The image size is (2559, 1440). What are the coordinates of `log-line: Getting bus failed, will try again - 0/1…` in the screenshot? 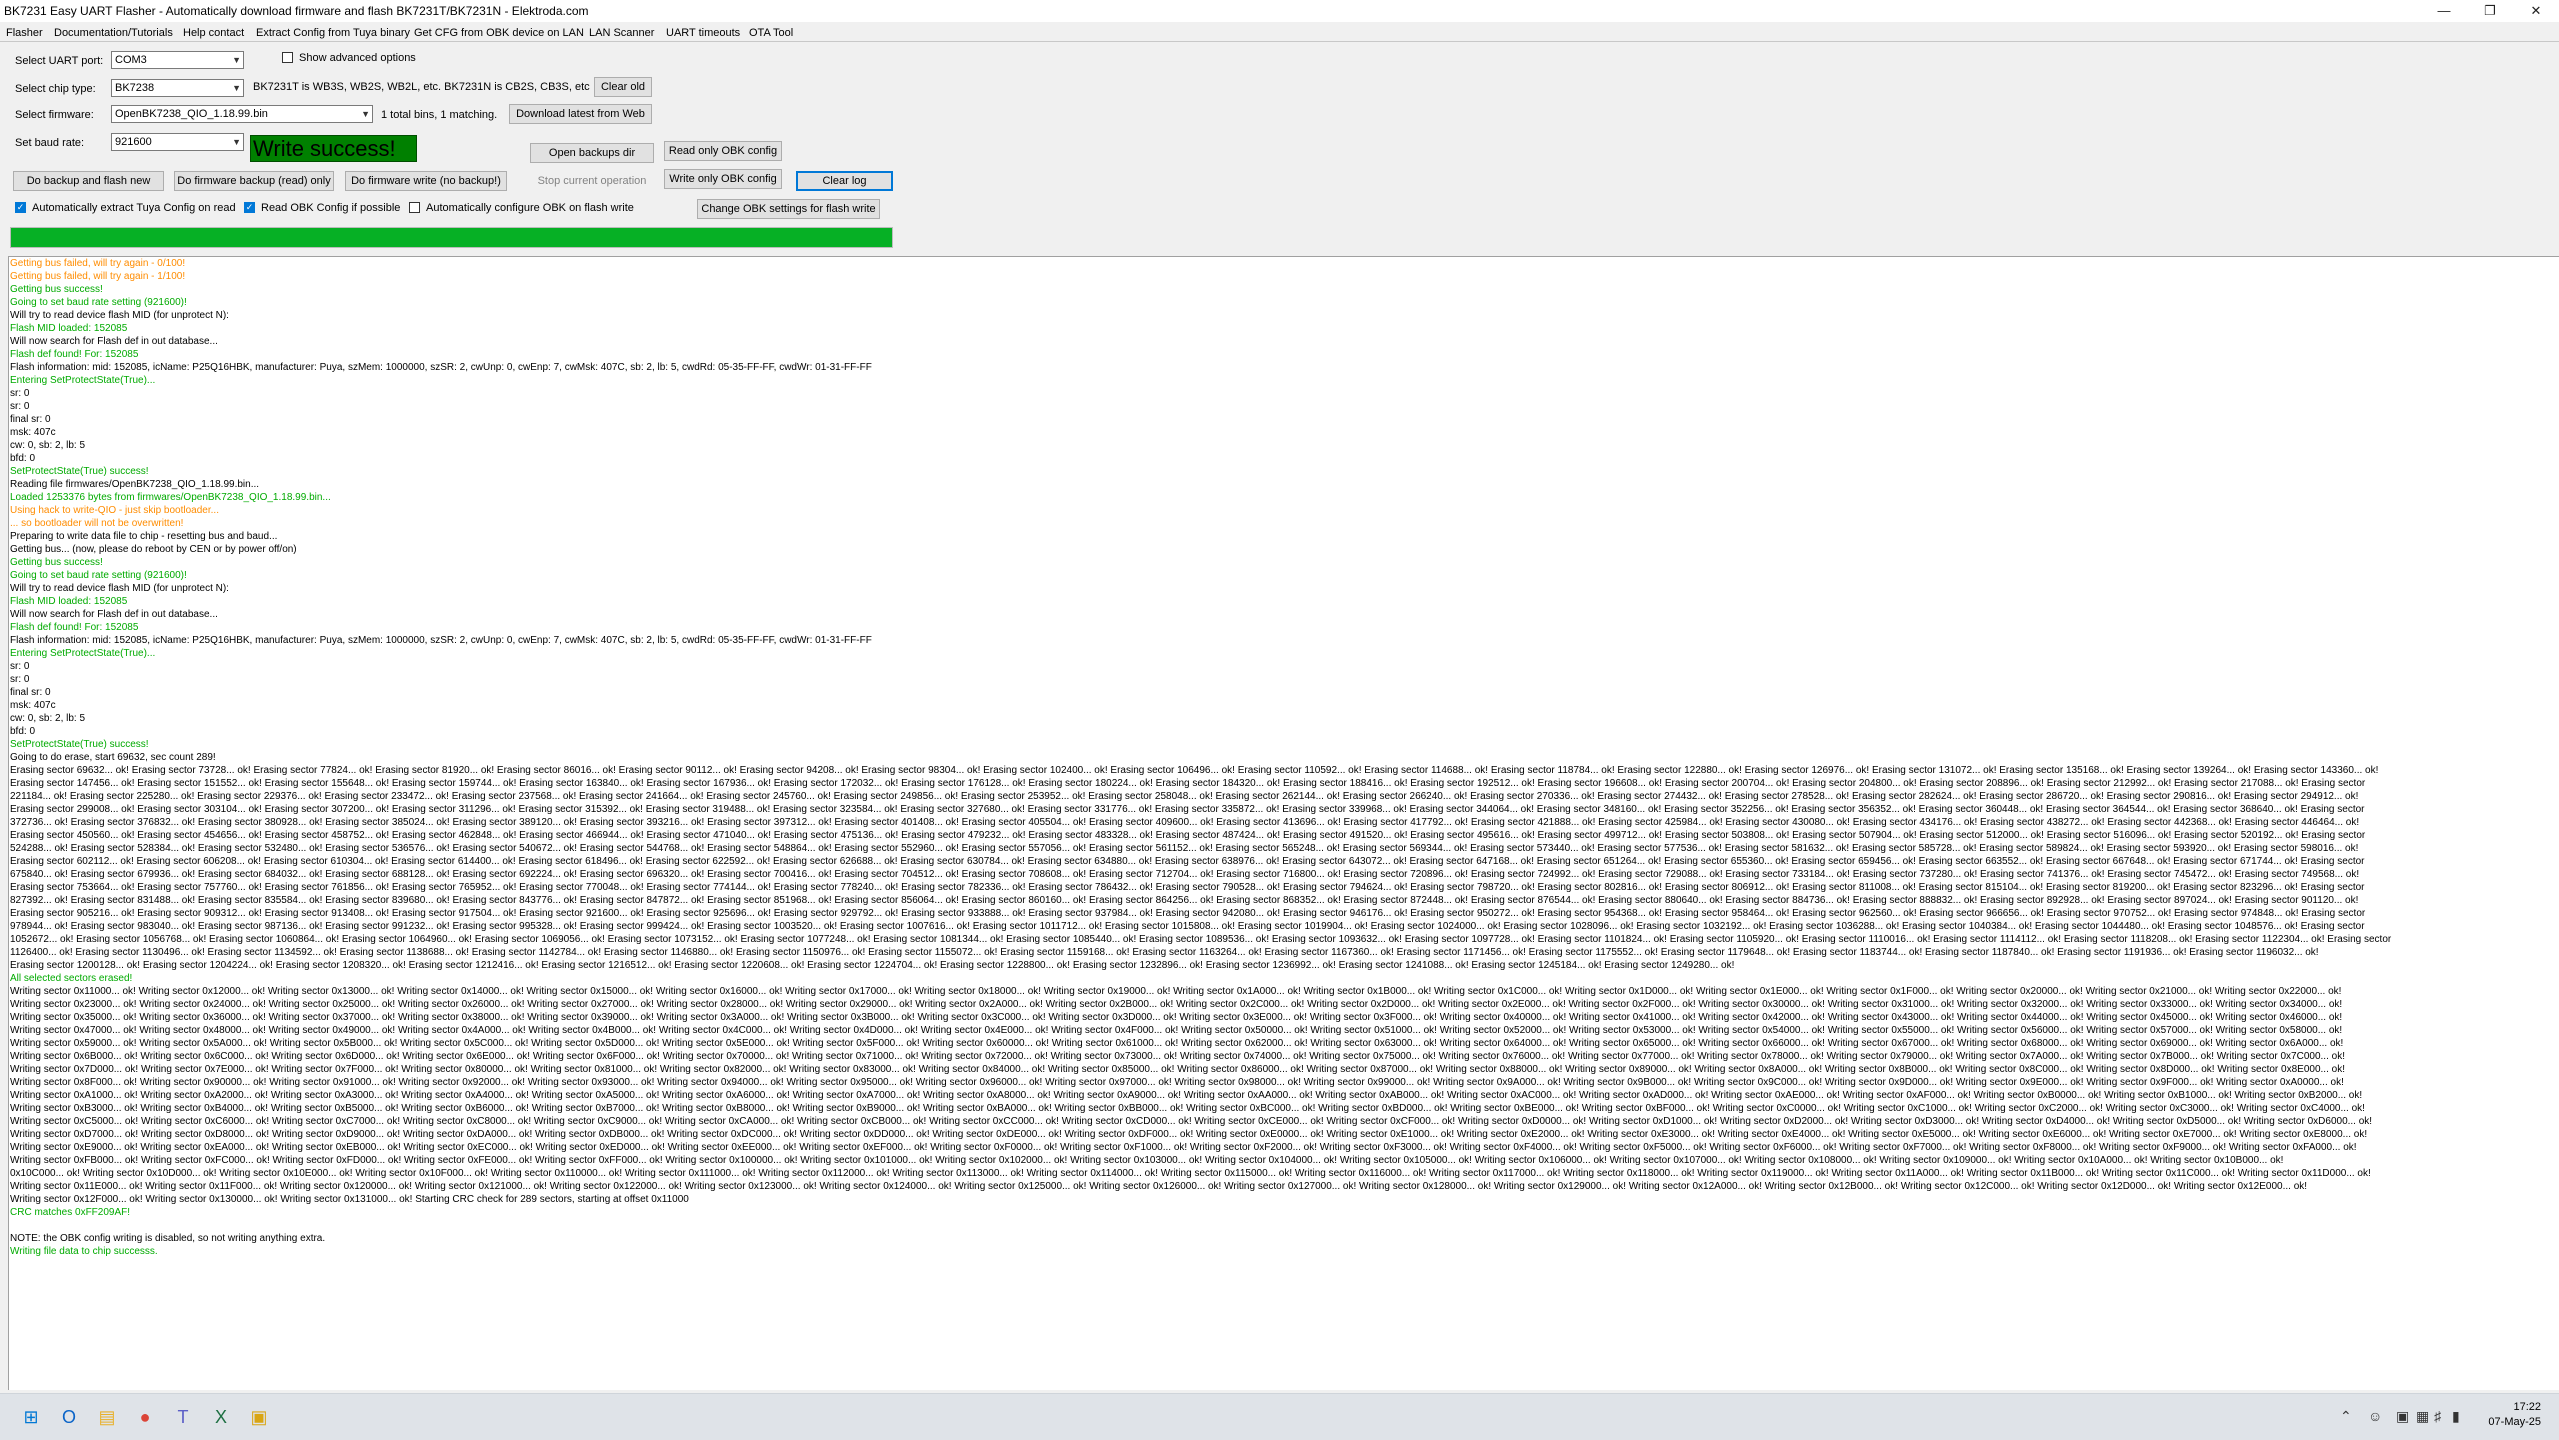 It's located at (98, 263).